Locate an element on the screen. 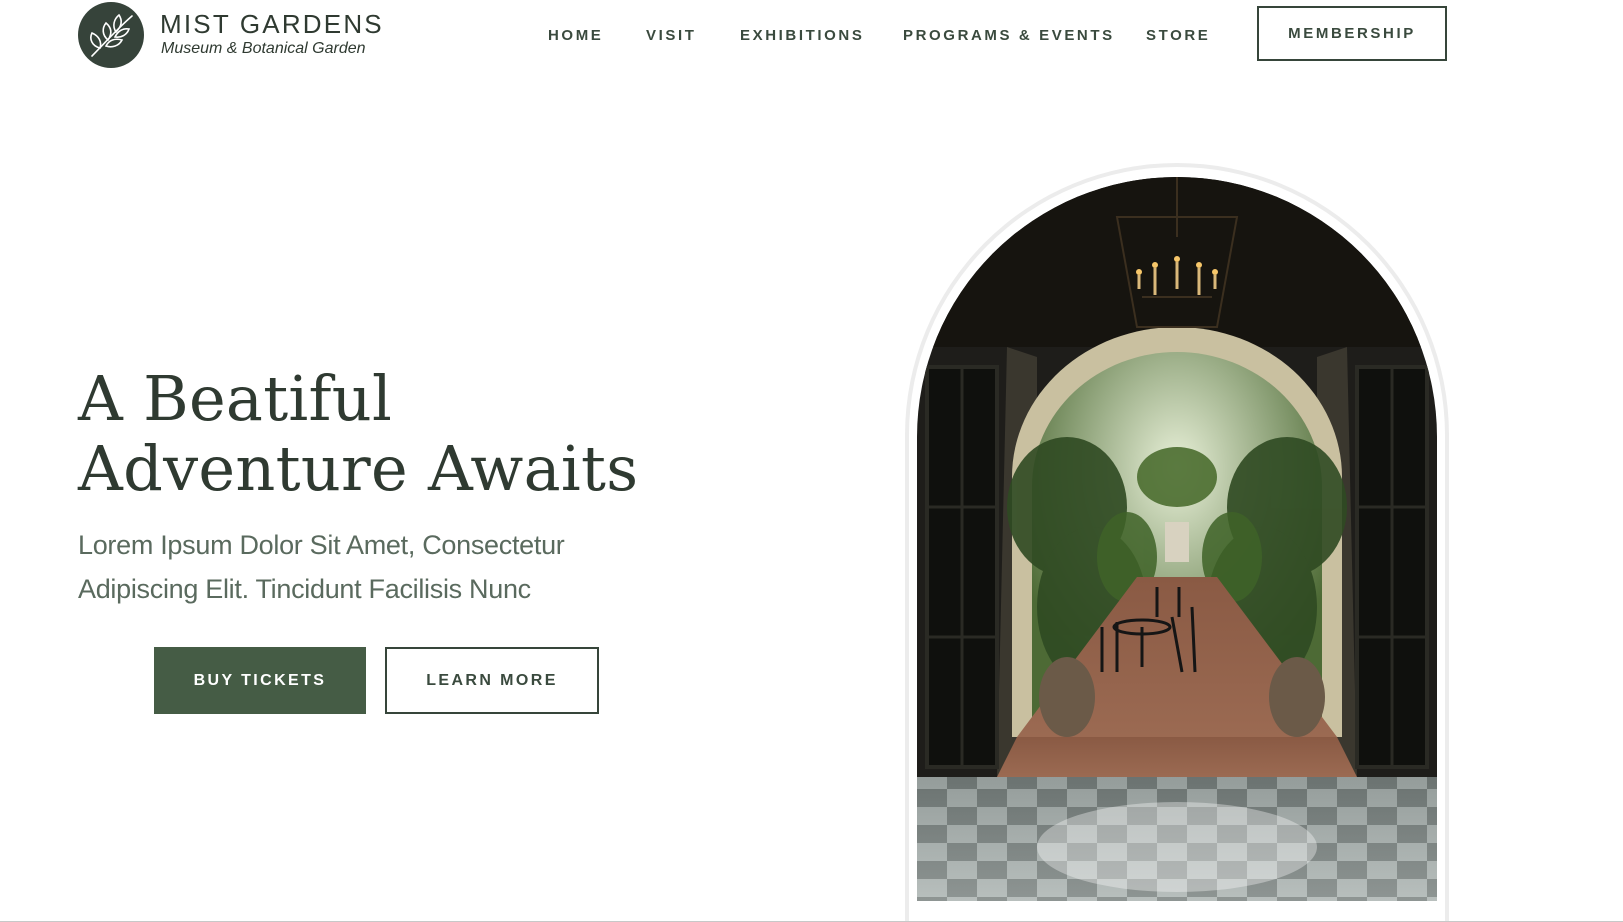 This screenshot has height=922, width=1623. membership-button: MEMBERSHIP is located at coordinates (1352, 33).